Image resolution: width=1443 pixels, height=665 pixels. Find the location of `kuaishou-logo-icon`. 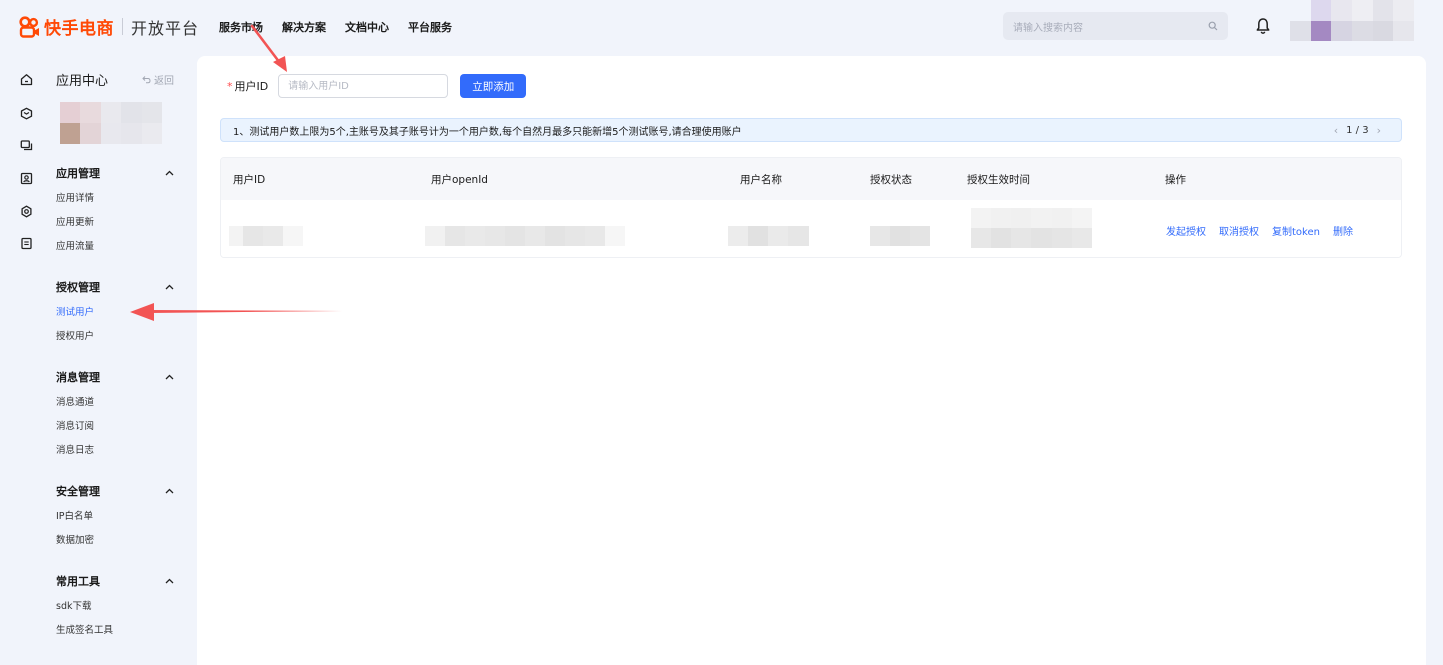

kuaishou-logo-icon is located at coordinates (29, 26).